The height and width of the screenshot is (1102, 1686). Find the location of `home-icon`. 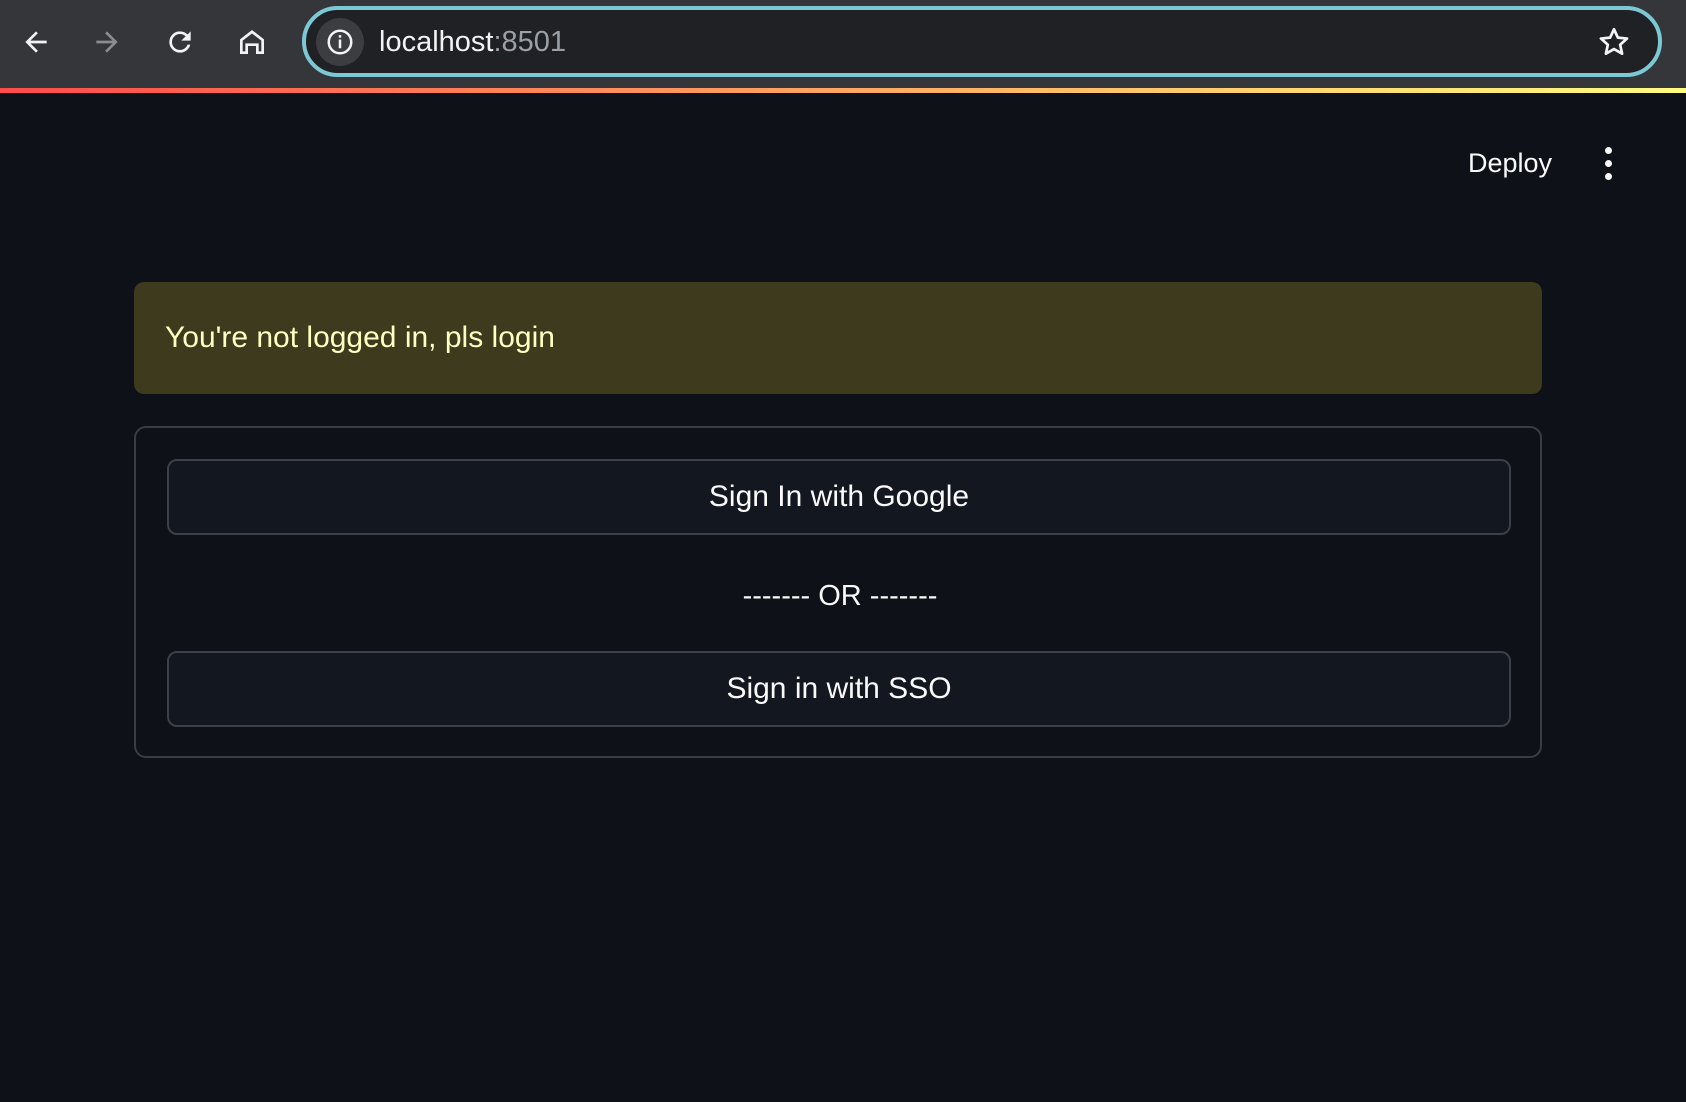

home-icon is located at coordinates (252, 42).